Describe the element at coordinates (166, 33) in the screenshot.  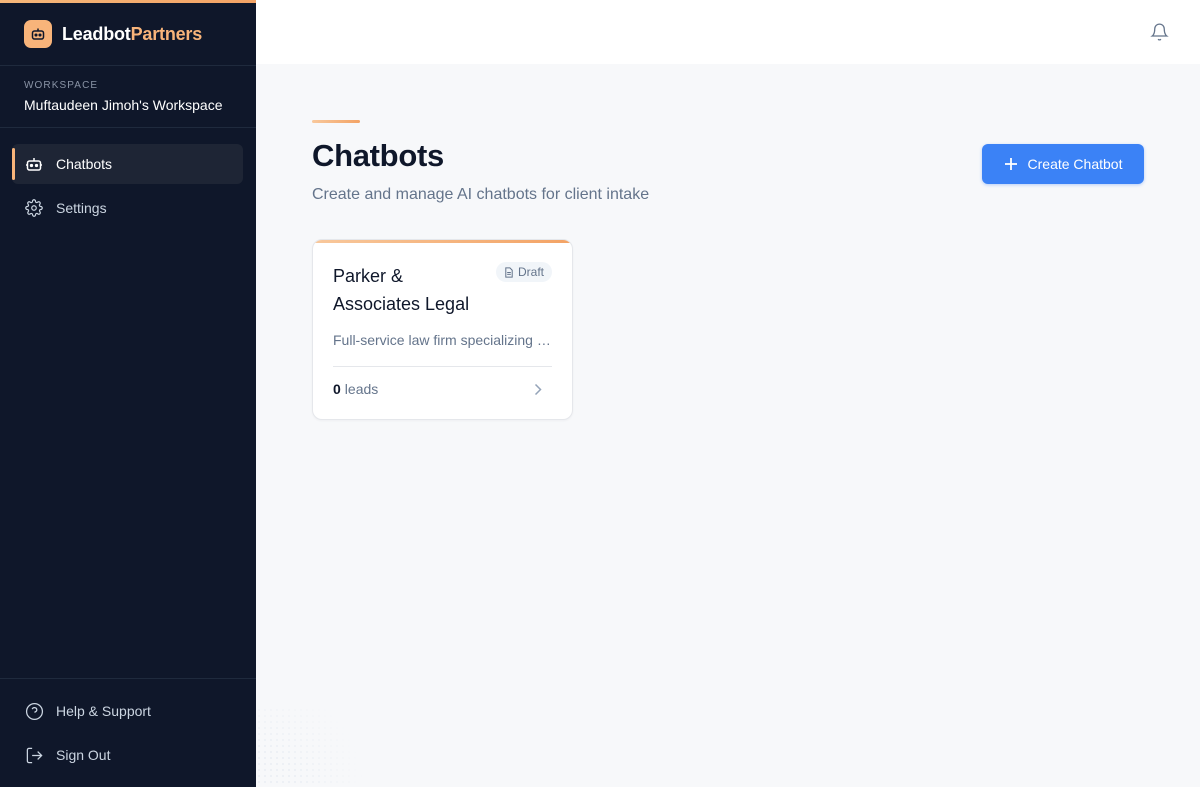
I see `brand-name-part2: Partners` at that location.